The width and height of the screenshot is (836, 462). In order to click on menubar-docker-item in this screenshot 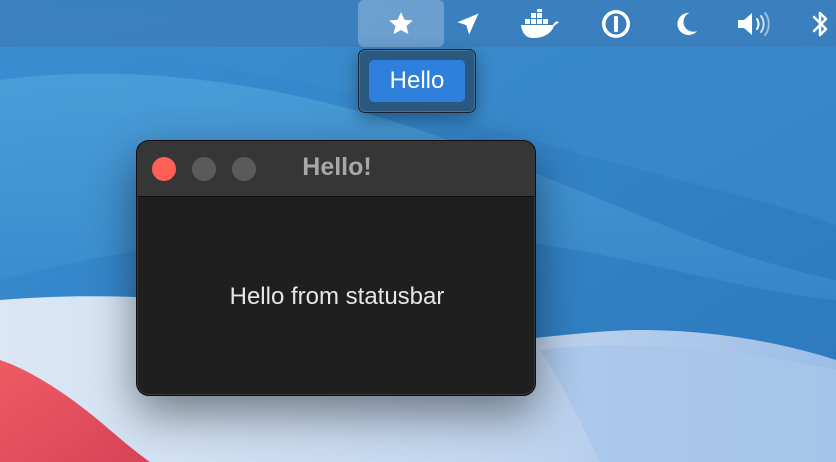, I will do `click(540, 23)`.